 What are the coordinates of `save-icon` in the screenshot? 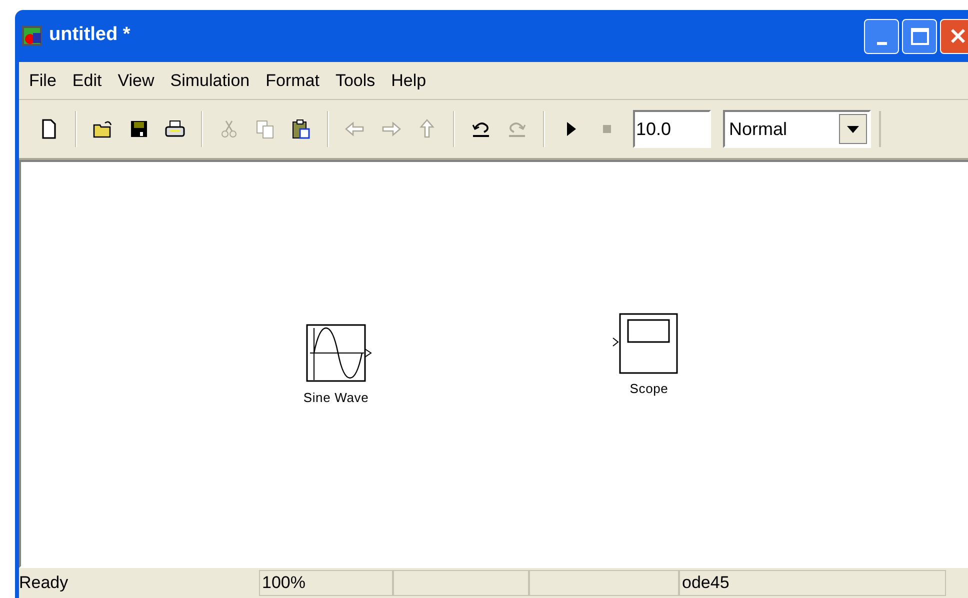 It's located at (139, 129).